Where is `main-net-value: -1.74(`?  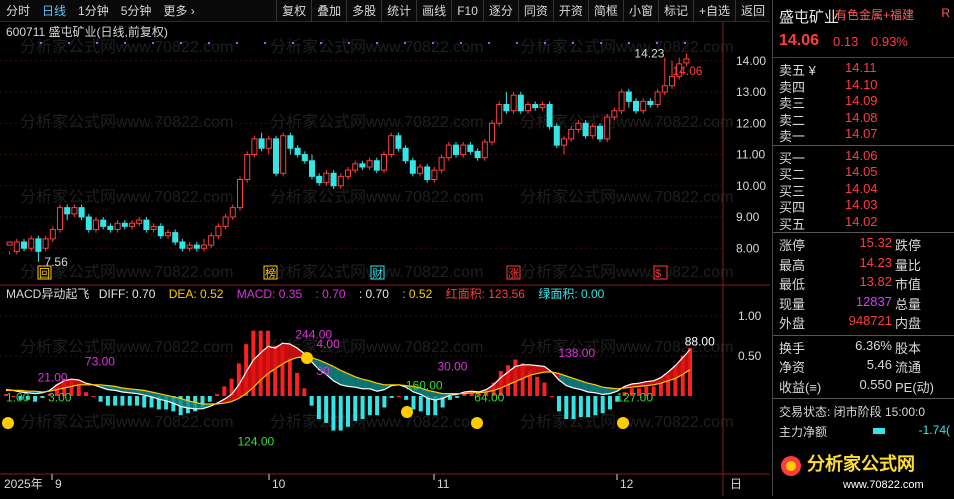 main-net-value: -1.74( is located at coordinates (934, 430).